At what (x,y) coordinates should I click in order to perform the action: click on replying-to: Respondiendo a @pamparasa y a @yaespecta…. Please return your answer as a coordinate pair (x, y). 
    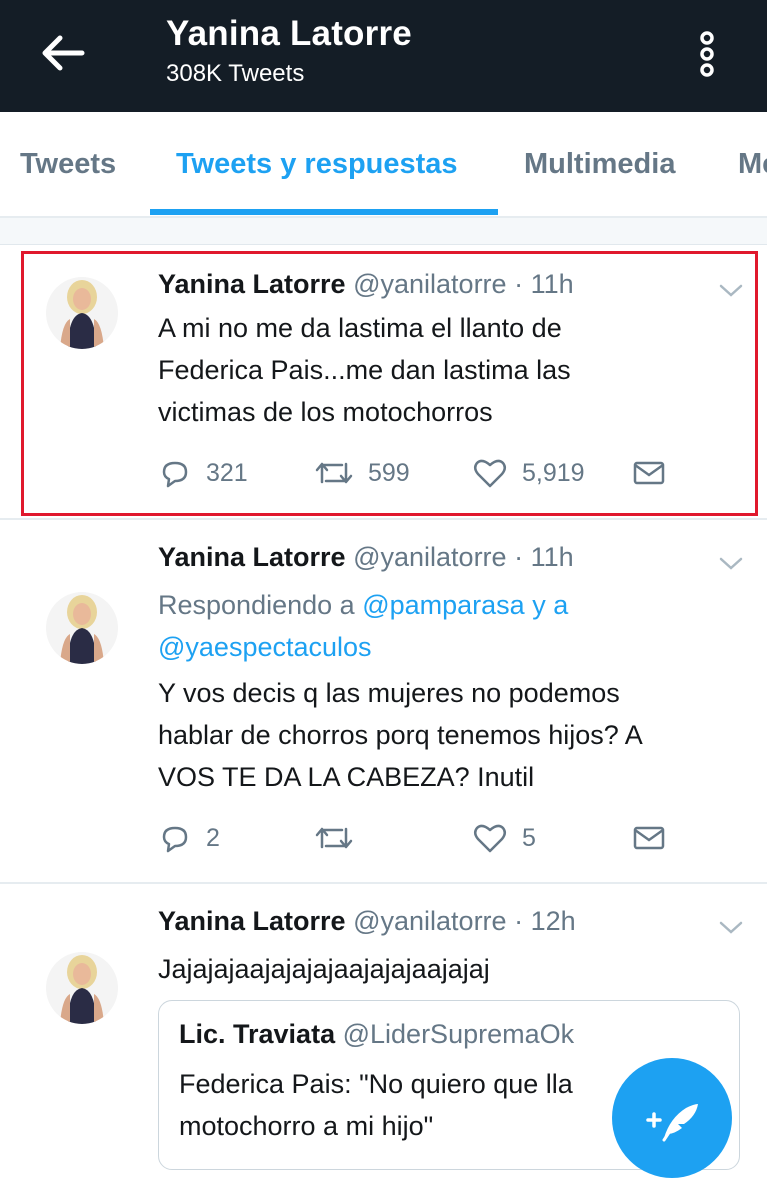
    Looking at the image, I should click on (438, 626).